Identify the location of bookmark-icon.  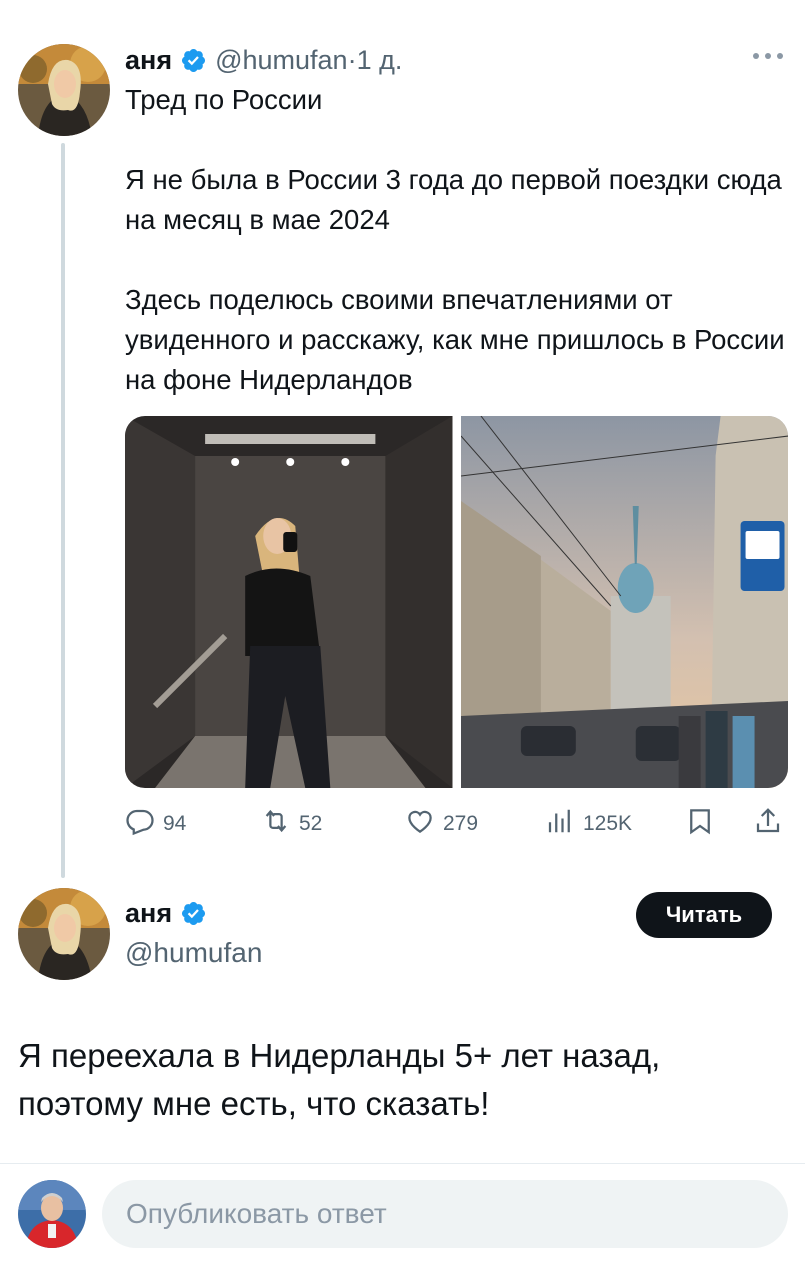
(700, 824).